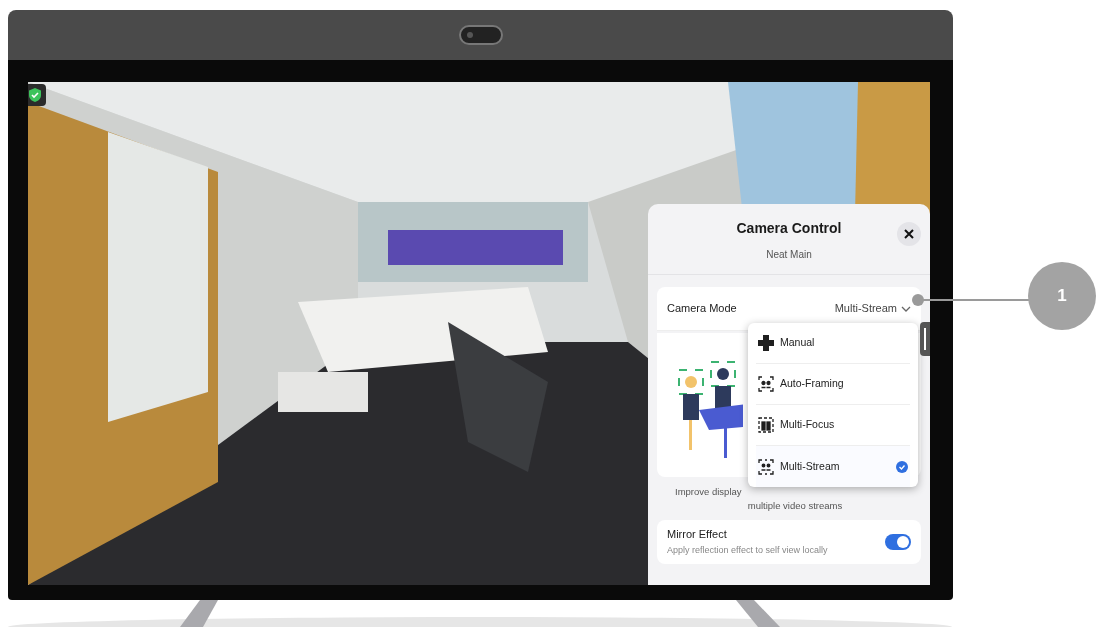 The width and height of the screenshot is (1097, 637). I want to click on mirror-effect-toggle, so click(898, 541).